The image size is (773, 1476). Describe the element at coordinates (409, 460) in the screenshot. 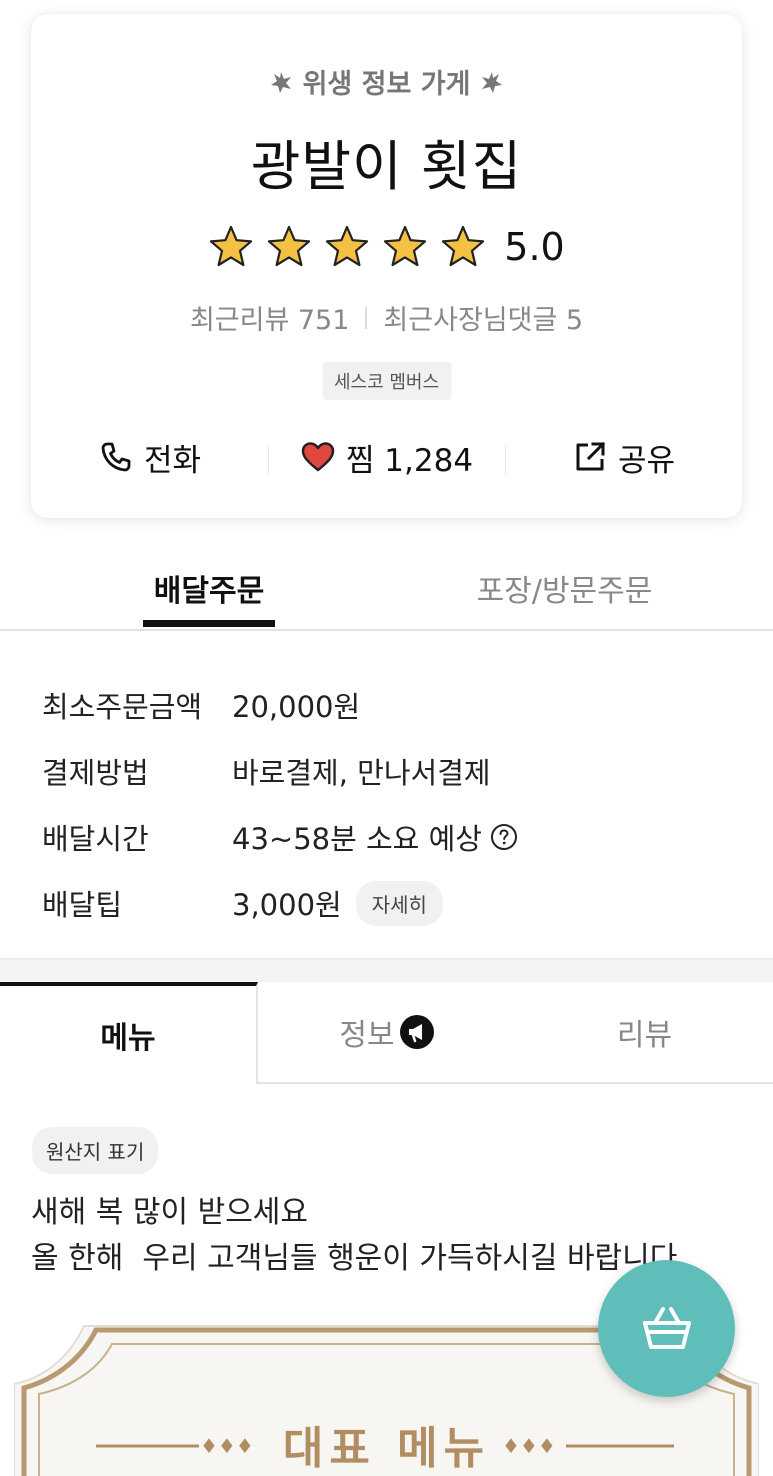

I see `like-count: 찜 1,284` at that location.